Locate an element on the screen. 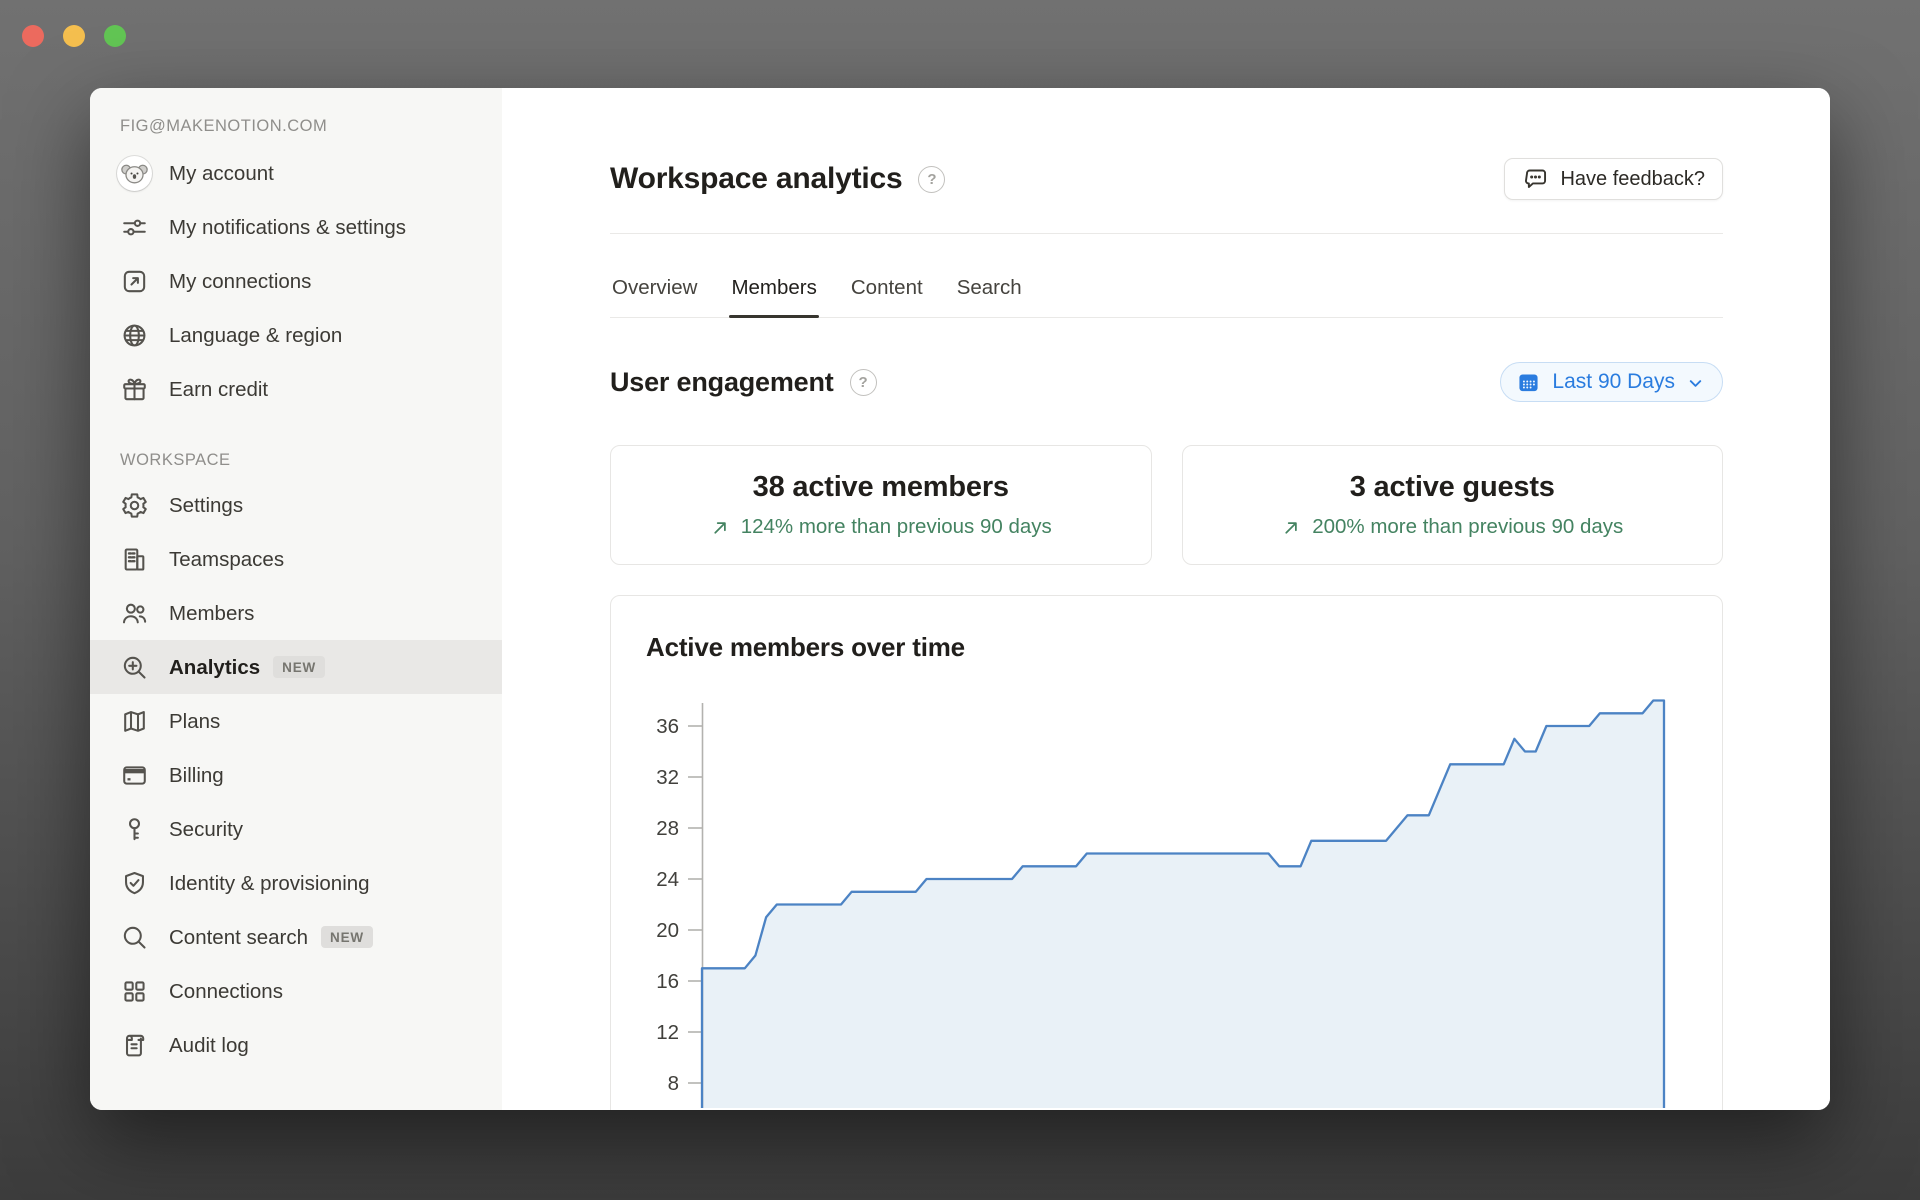 The image size is (1920, 1200). traffic-lights is located at coordinates (74, 36).